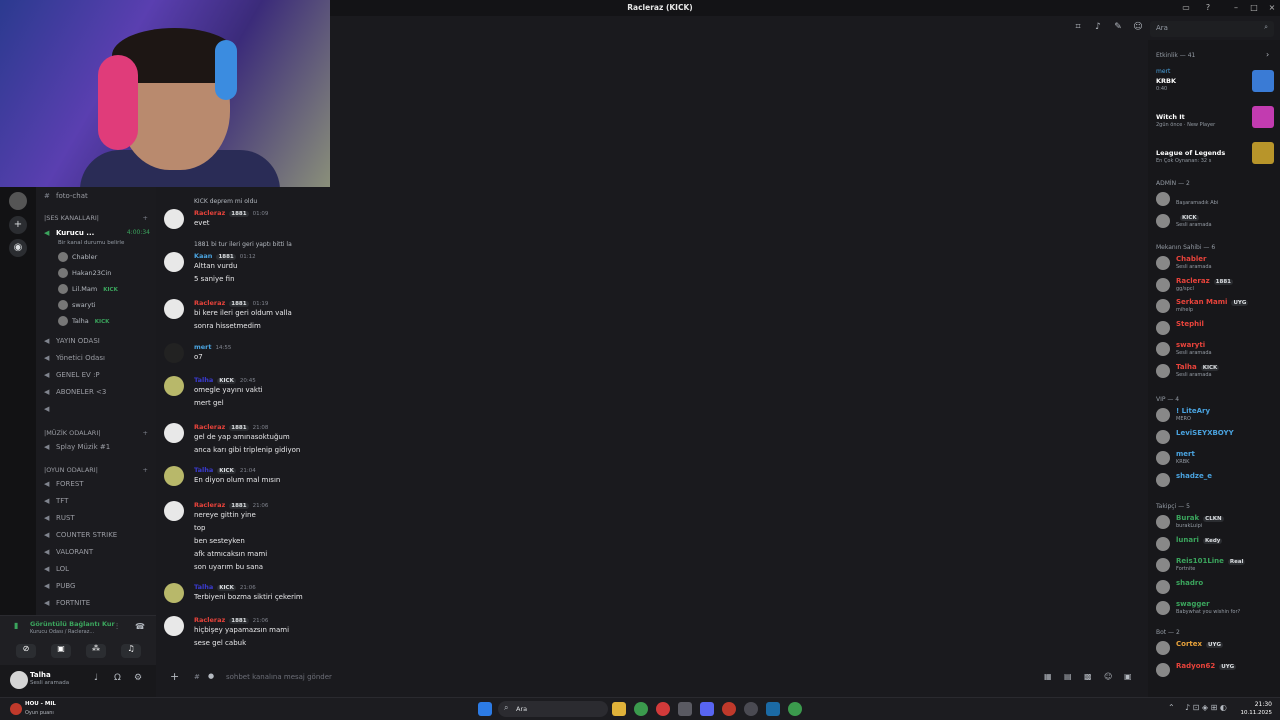  I want to click on game-channel: ◀ TFT, so click(100, 501).